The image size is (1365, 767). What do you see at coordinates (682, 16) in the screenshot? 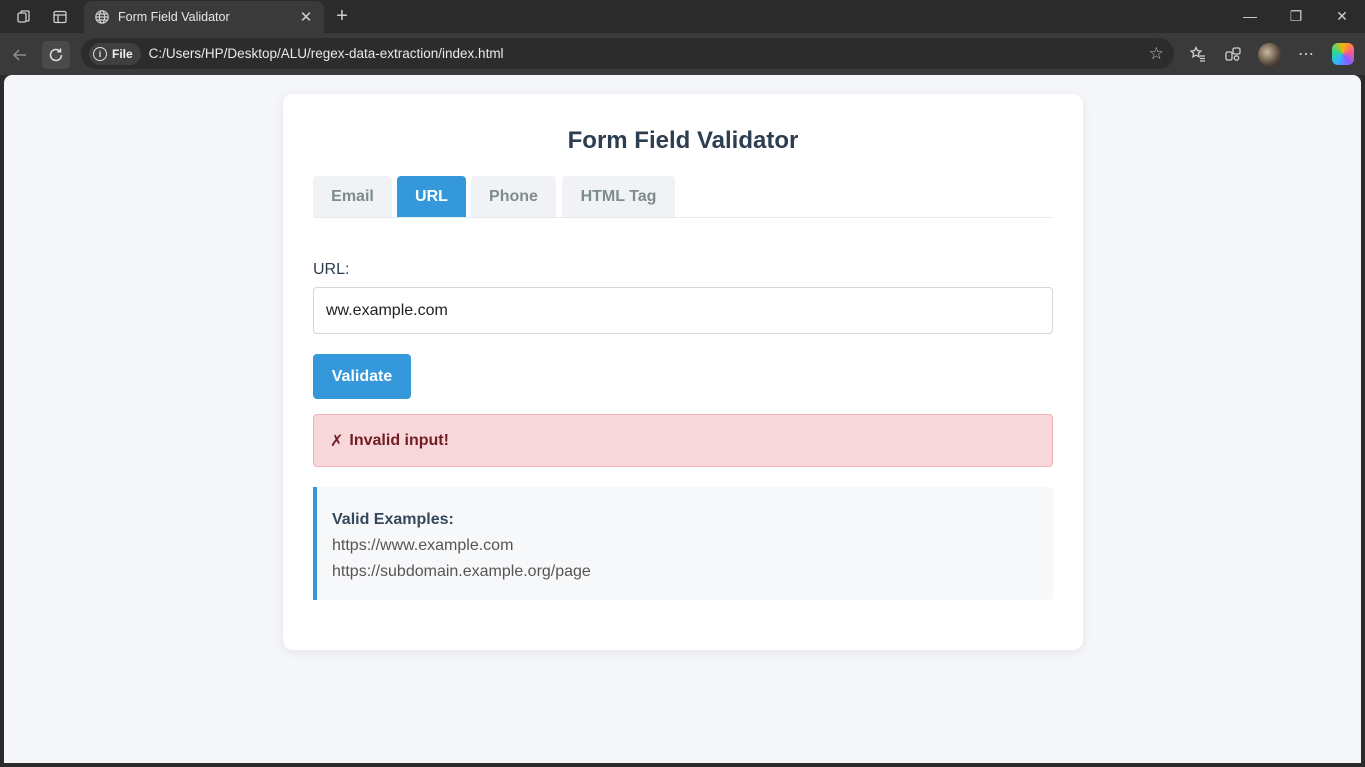
I see `browser-titlebar: Form Field Validator ✕ + — ❐ ✕` at bounding box center [682, 16].